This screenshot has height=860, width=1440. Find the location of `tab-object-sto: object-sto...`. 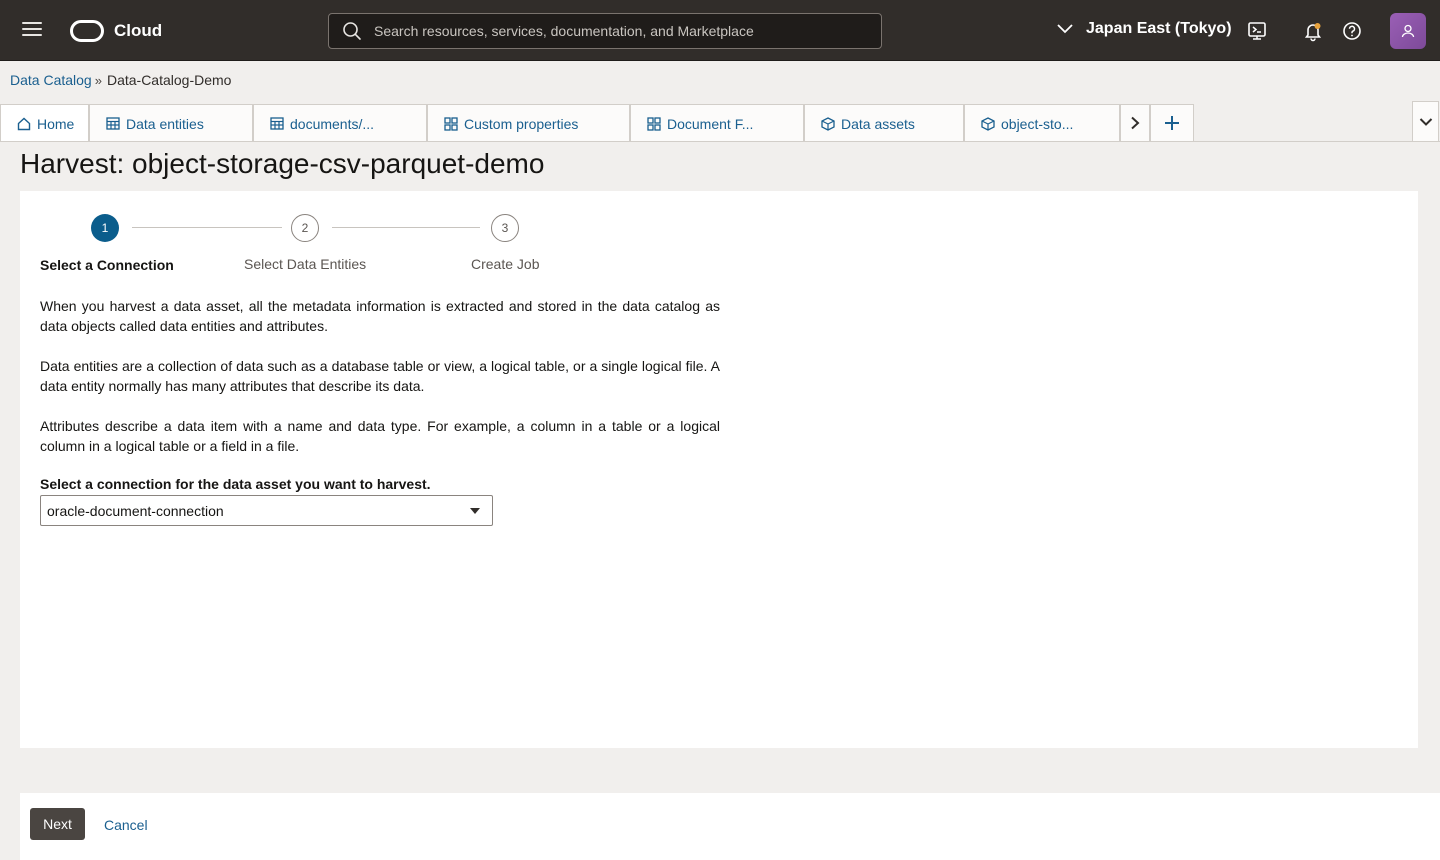

tab-object-sto: object-sto... is located at coordinates (1042, 123).